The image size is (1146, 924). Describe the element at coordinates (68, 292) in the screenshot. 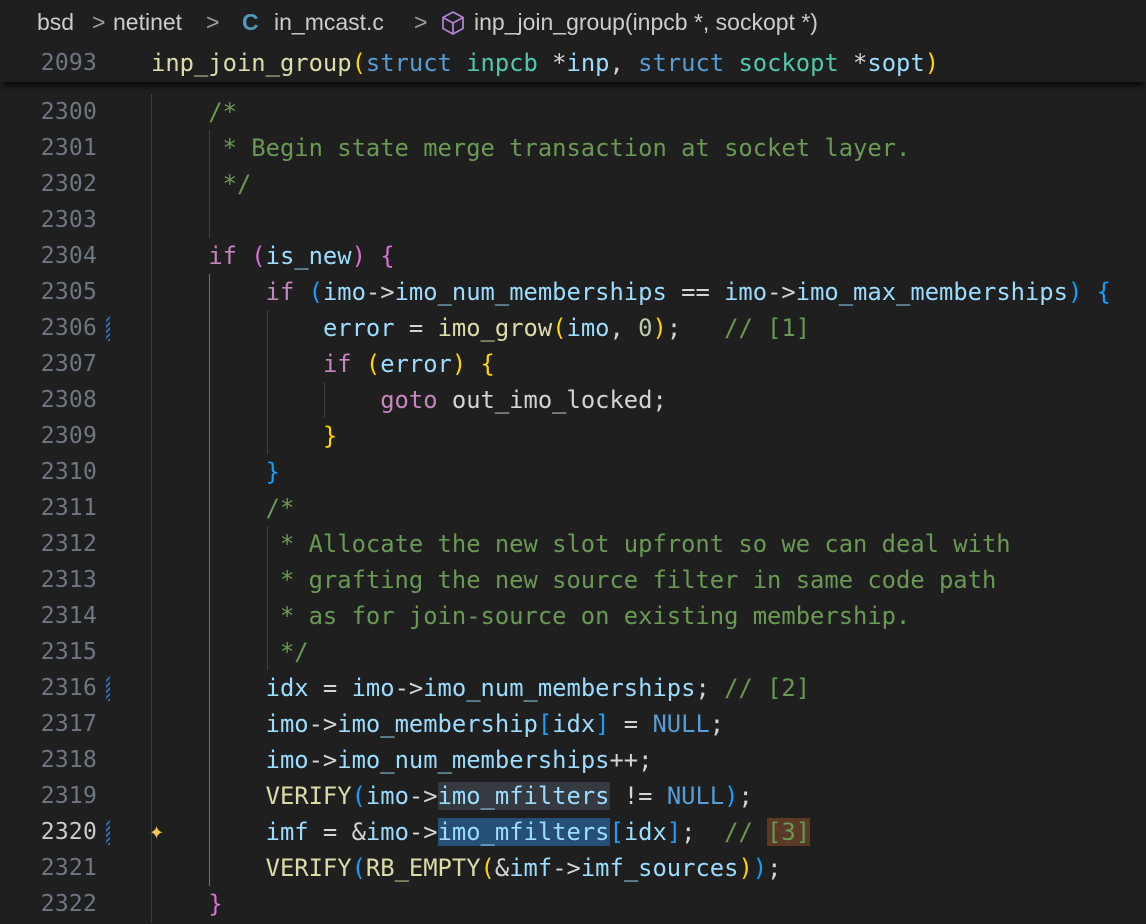

I see `line-number: 2305` at that location.